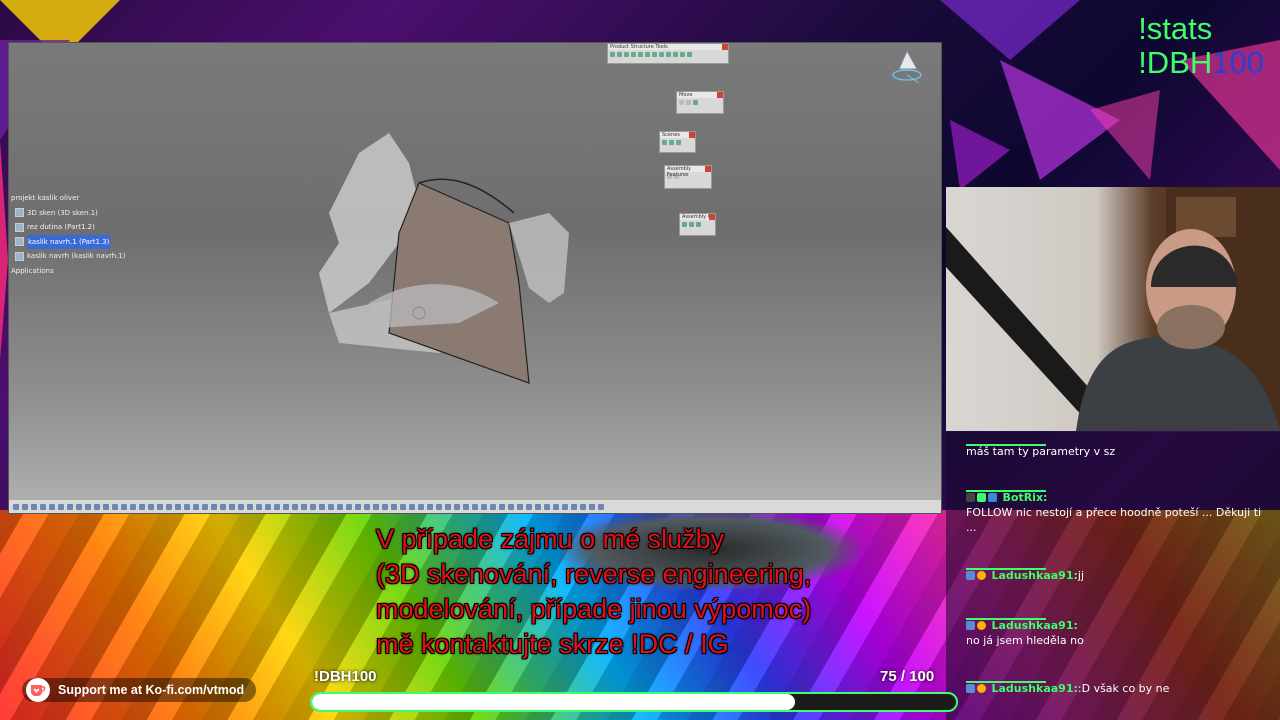 The width and height of the screenshot is (1280, 720). What do you see at coordinates (1116, 688) in the screenshot?
I see `chat-message: Ladushkaa91::D však co by ne` at bounding box center [1116, 688].